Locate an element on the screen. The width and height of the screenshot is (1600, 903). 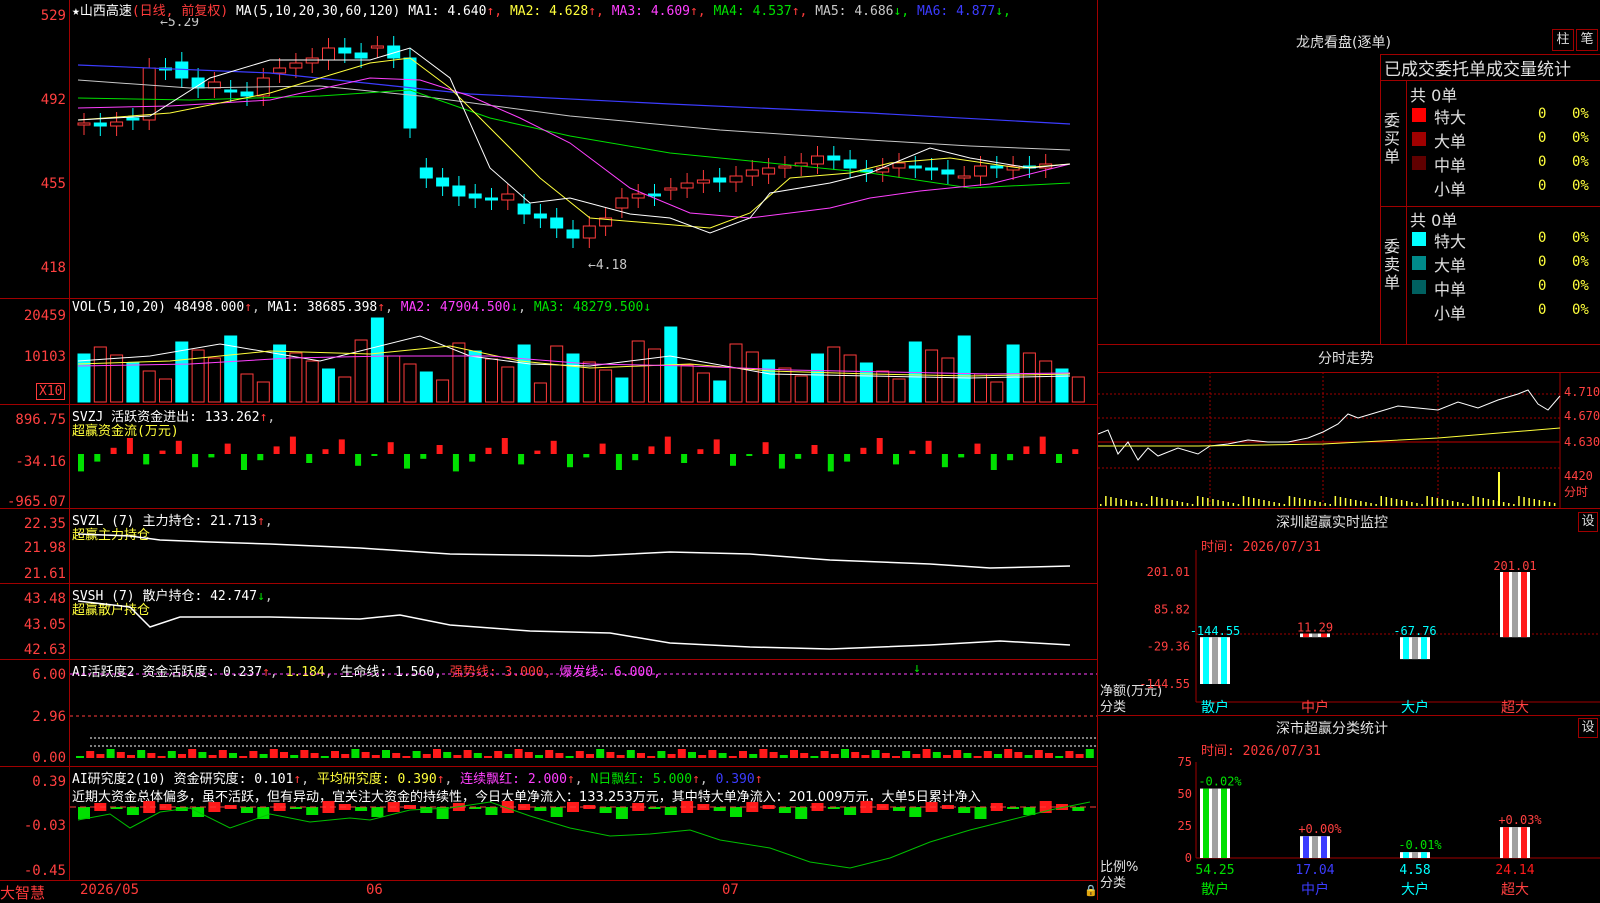
fund-flow-chart is located at coordinates (583, 457).